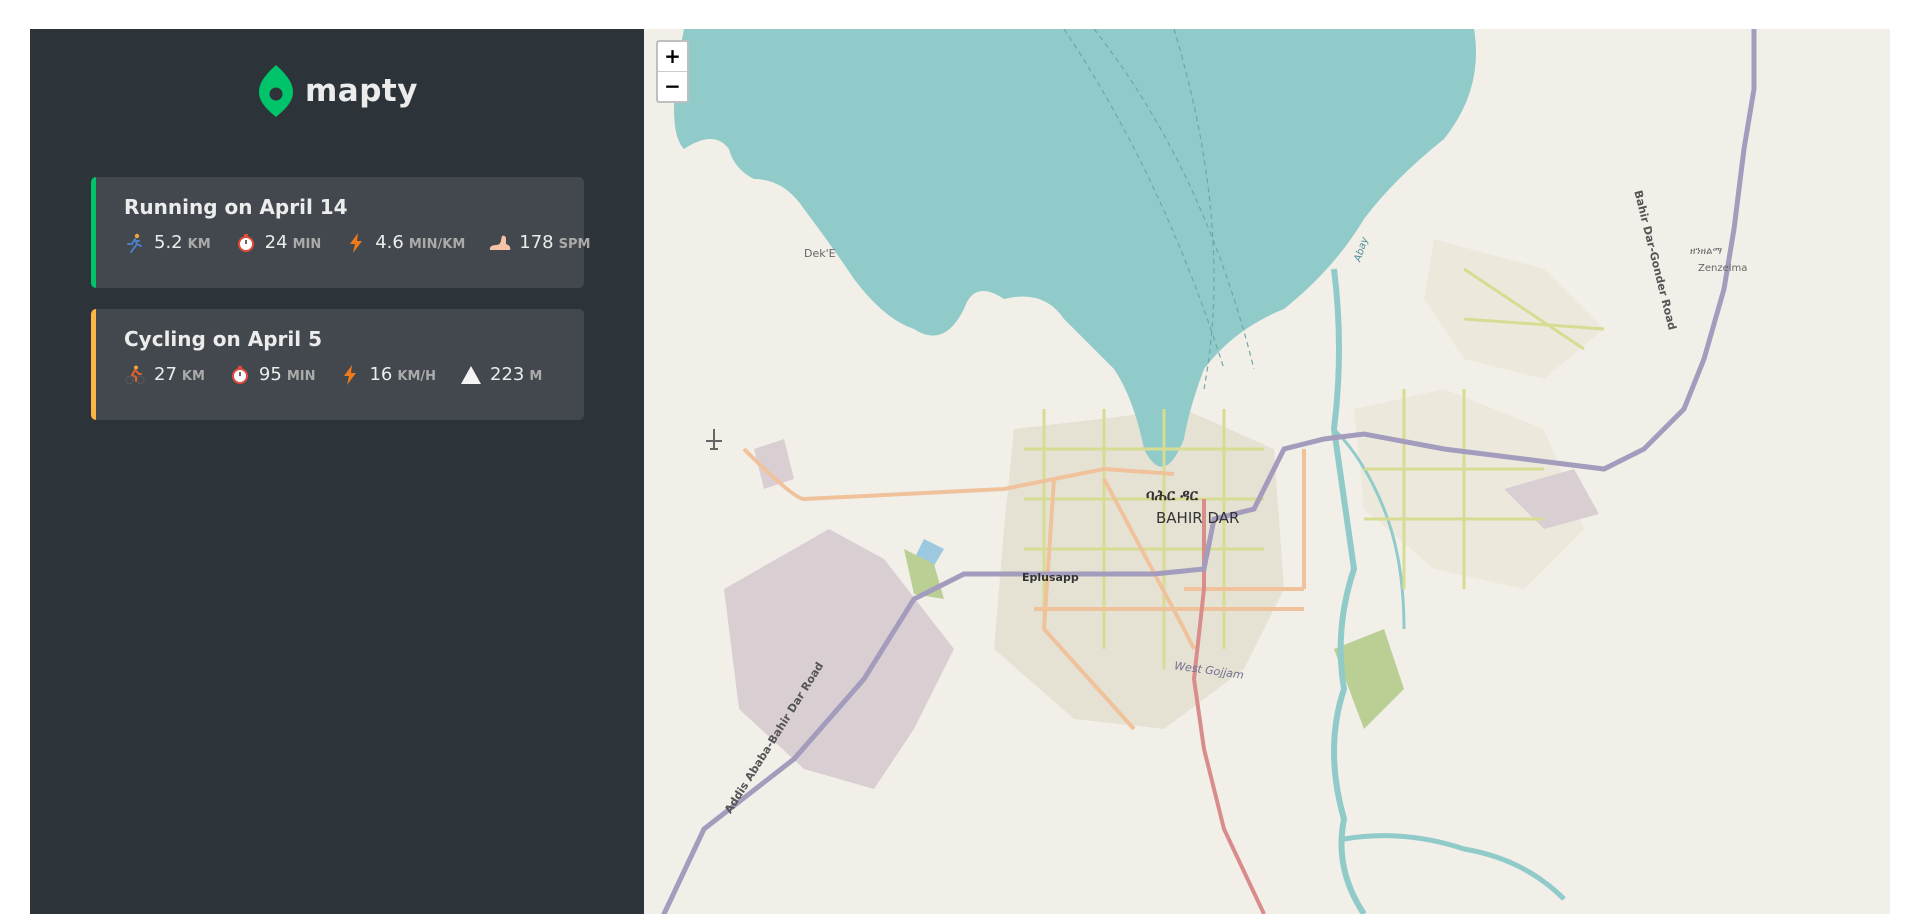  What do you see at coordinates (389, 242) in the screenshot?
I see `detail-value: 4.6` at bounding box center [389, 242].